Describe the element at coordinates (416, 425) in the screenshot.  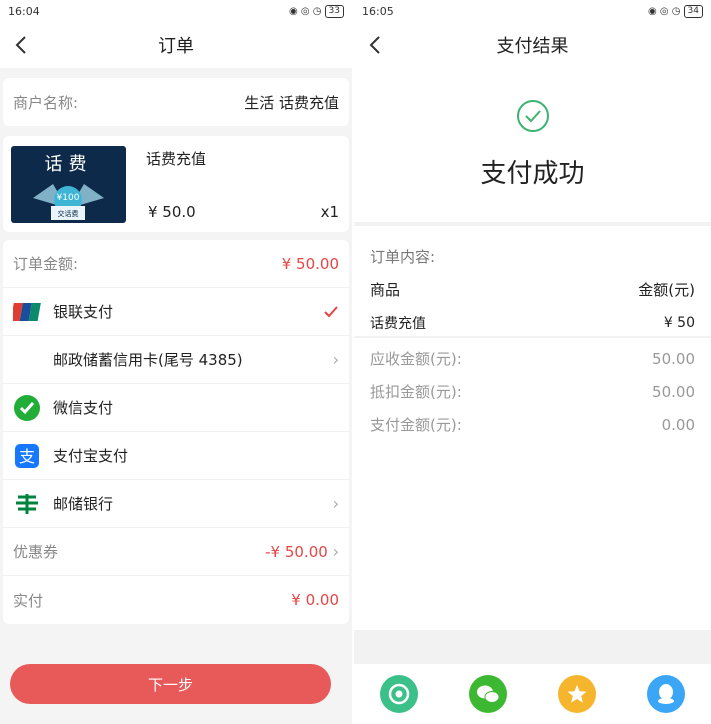
I see `amount-label: 支付金额(元):` at that location.